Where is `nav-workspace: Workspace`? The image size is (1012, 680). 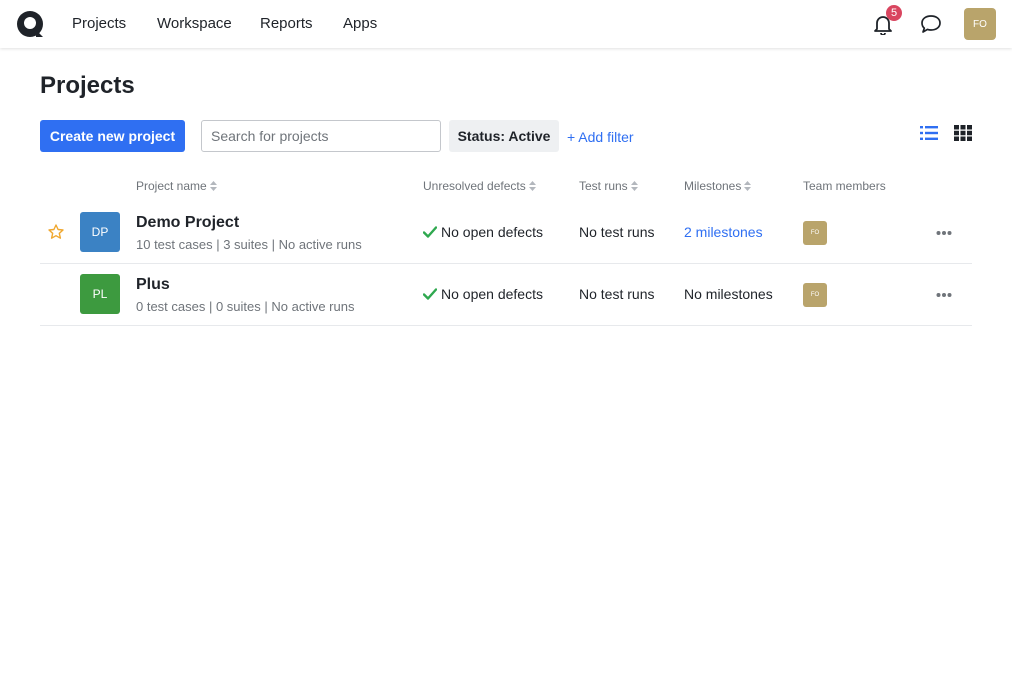 nav-workspace: Workspace is located at coordinates (194, 23).